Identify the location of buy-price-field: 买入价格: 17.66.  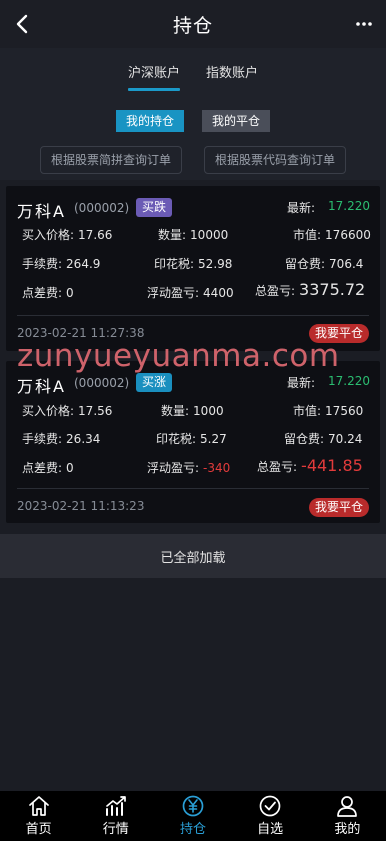
(67, 234).